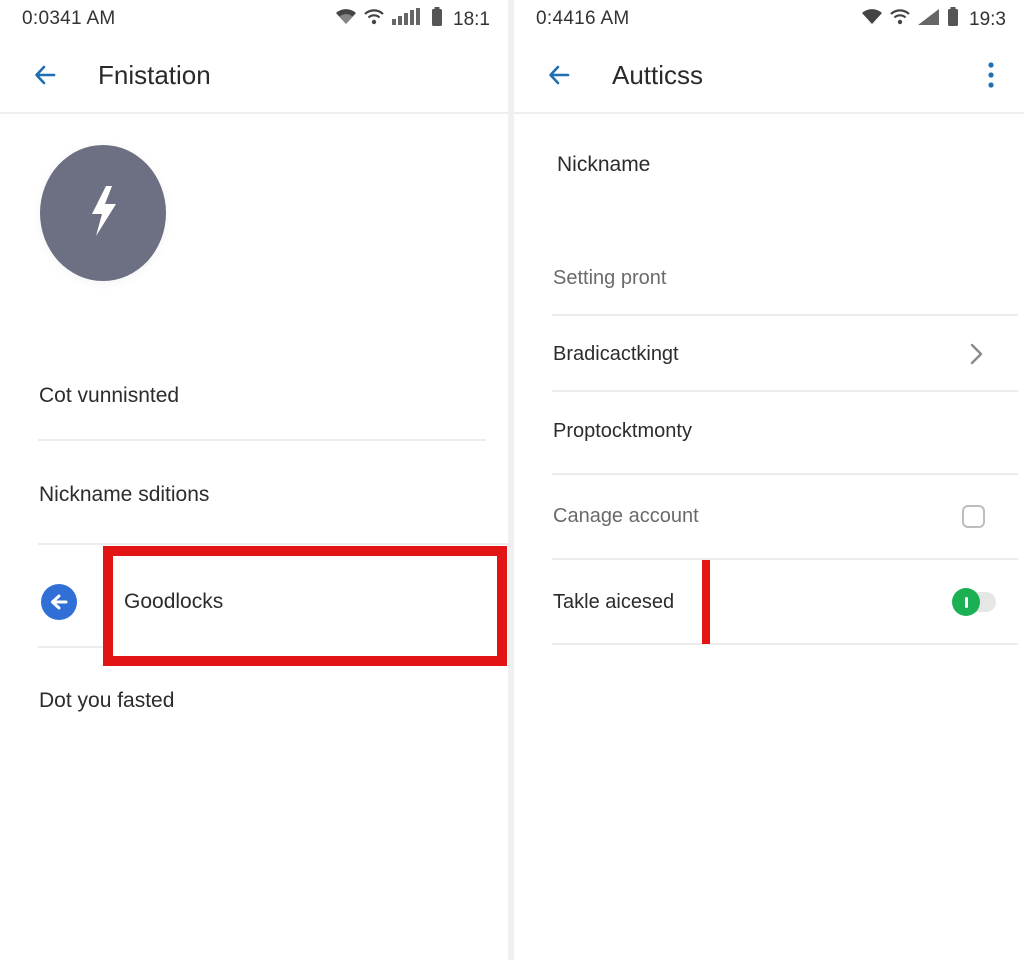 The height and width of the screenshot is (960, 1024). What do you see at coordinates (613, 602) in the screenshot?
I see `list-item-takle-aicesed: Takle aicesed` at bounding box center [613, 602].